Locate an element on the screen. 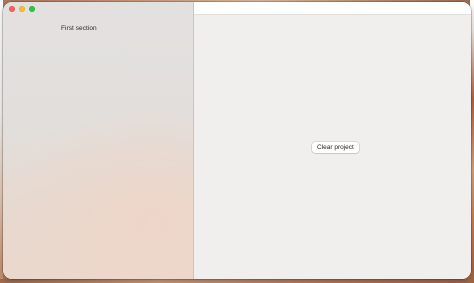  zoom-window-button is located at coordinates (32, 9).